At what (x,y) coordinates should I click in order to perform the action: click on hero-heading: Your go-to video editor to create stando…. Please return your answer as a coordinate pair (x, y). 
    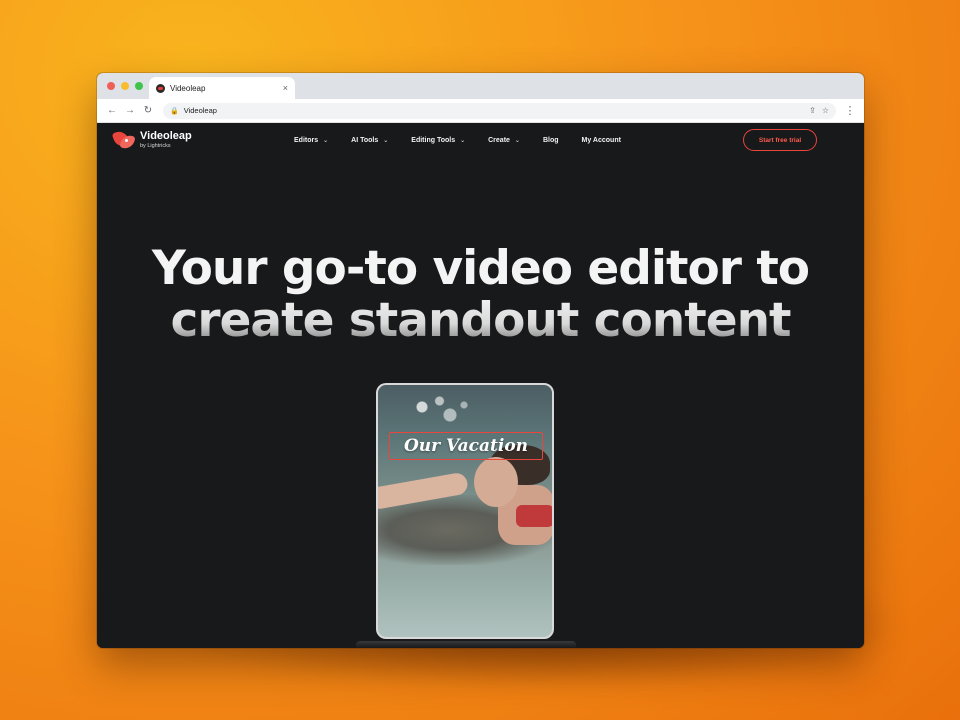
    Looking at the image, I should click on (480, 295).